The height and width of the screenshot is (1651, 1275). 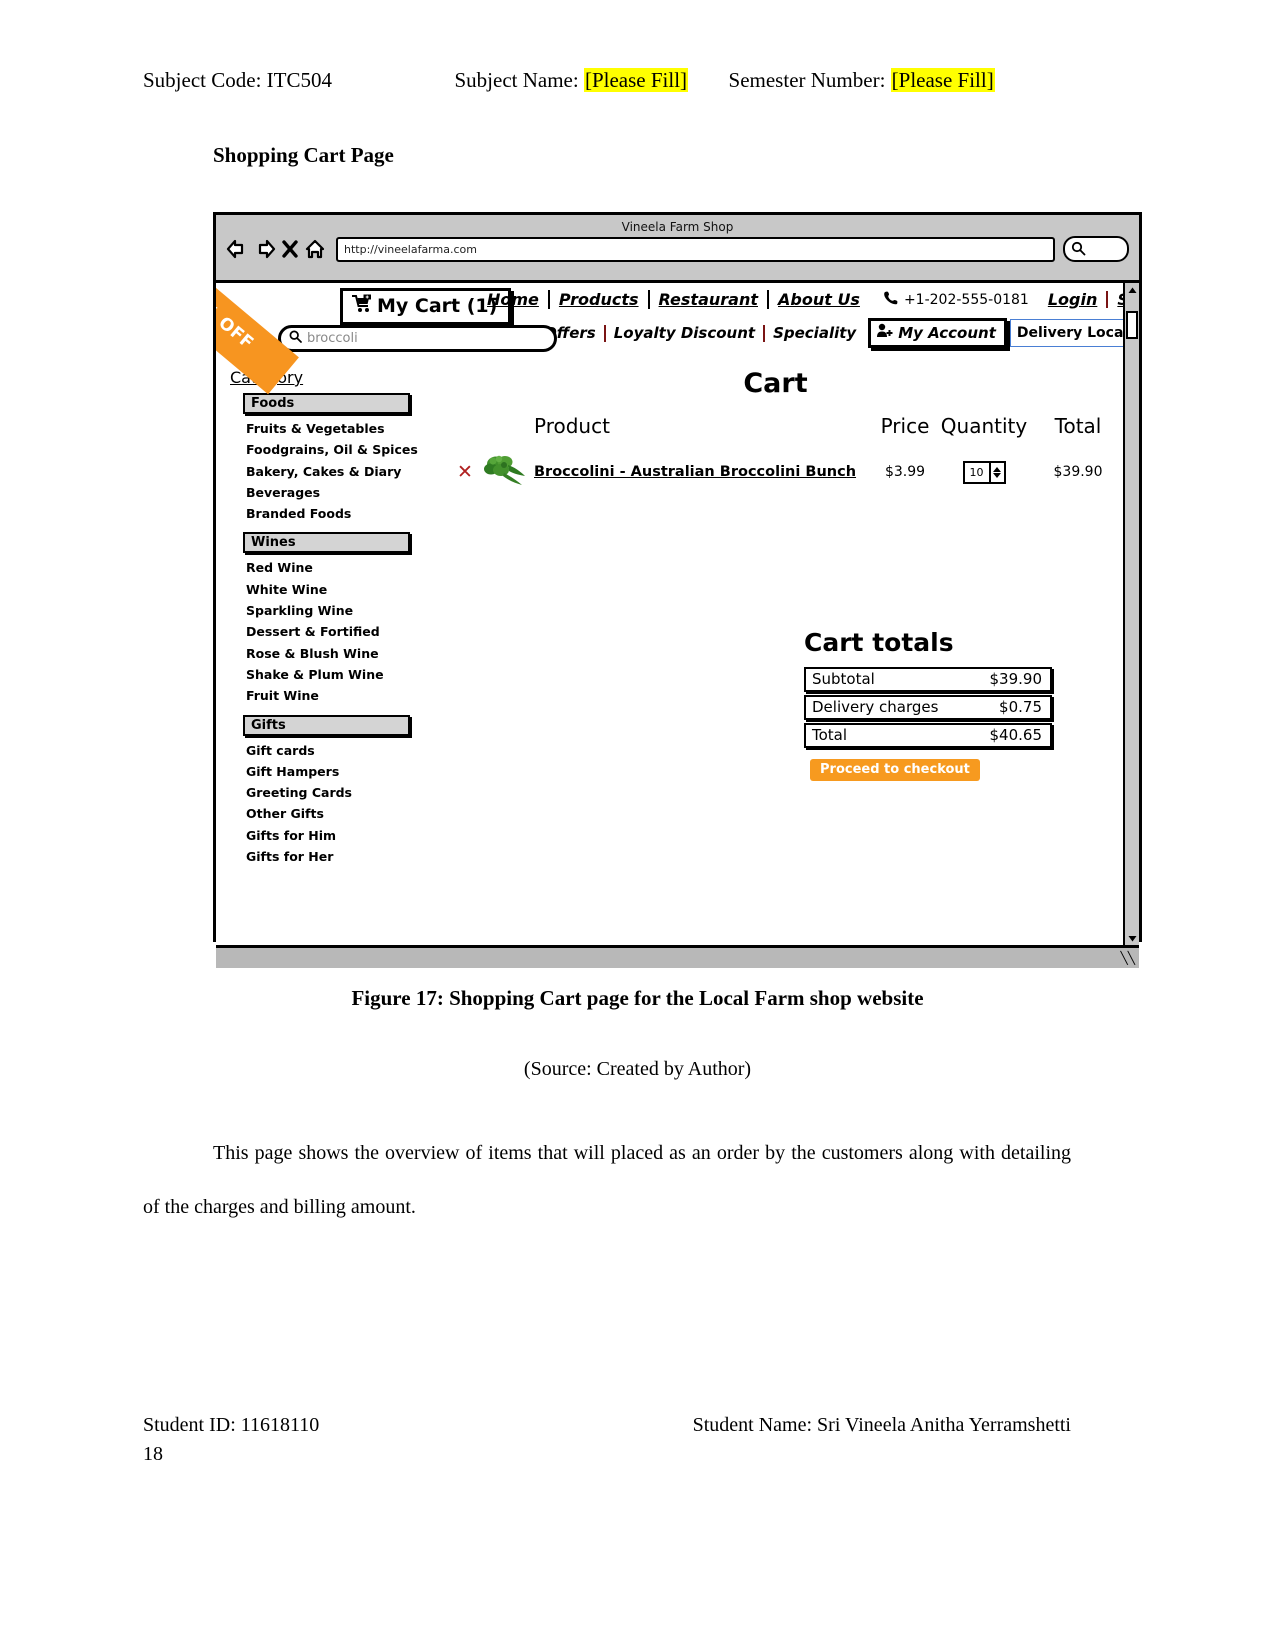 I want to click on cart-heading: Cart, so click(x=775, y=383).